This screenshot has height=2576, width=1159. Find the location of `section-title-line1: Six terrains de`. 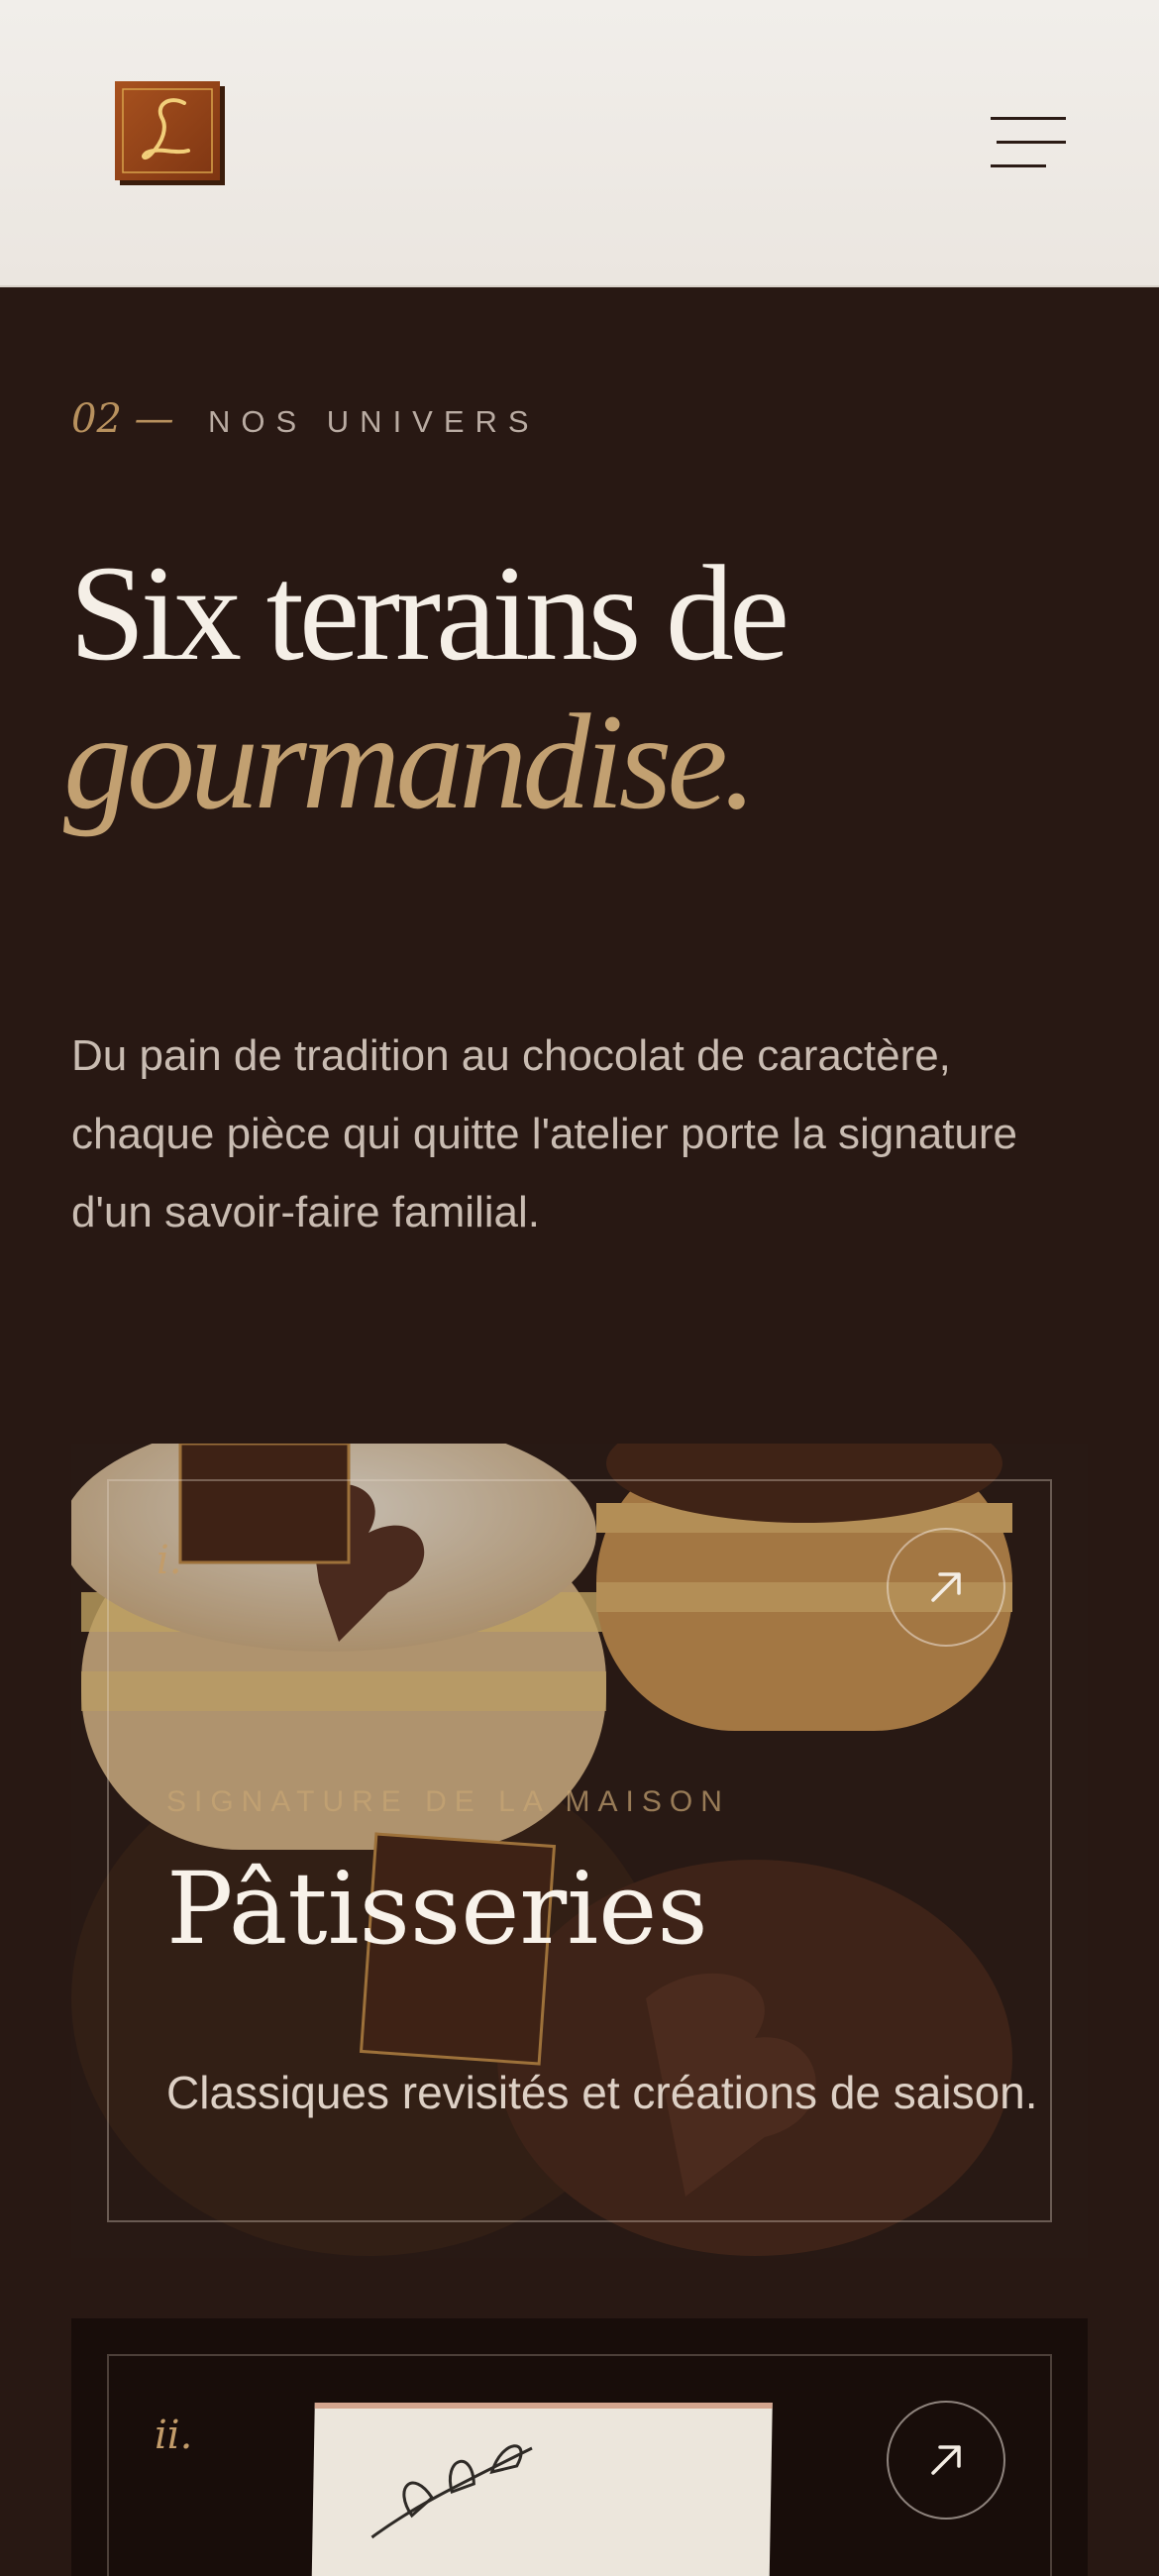

section-title-line1: Six terrains de is located at coordinates (429, 613).